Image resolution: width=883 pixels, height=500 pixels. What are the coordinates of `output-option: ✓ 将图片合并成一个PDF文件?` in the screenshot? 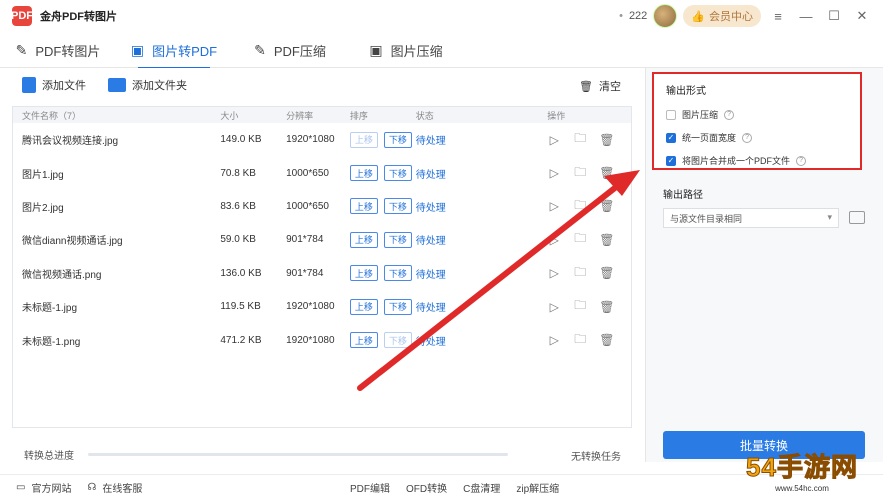 It's located at (763, 160).